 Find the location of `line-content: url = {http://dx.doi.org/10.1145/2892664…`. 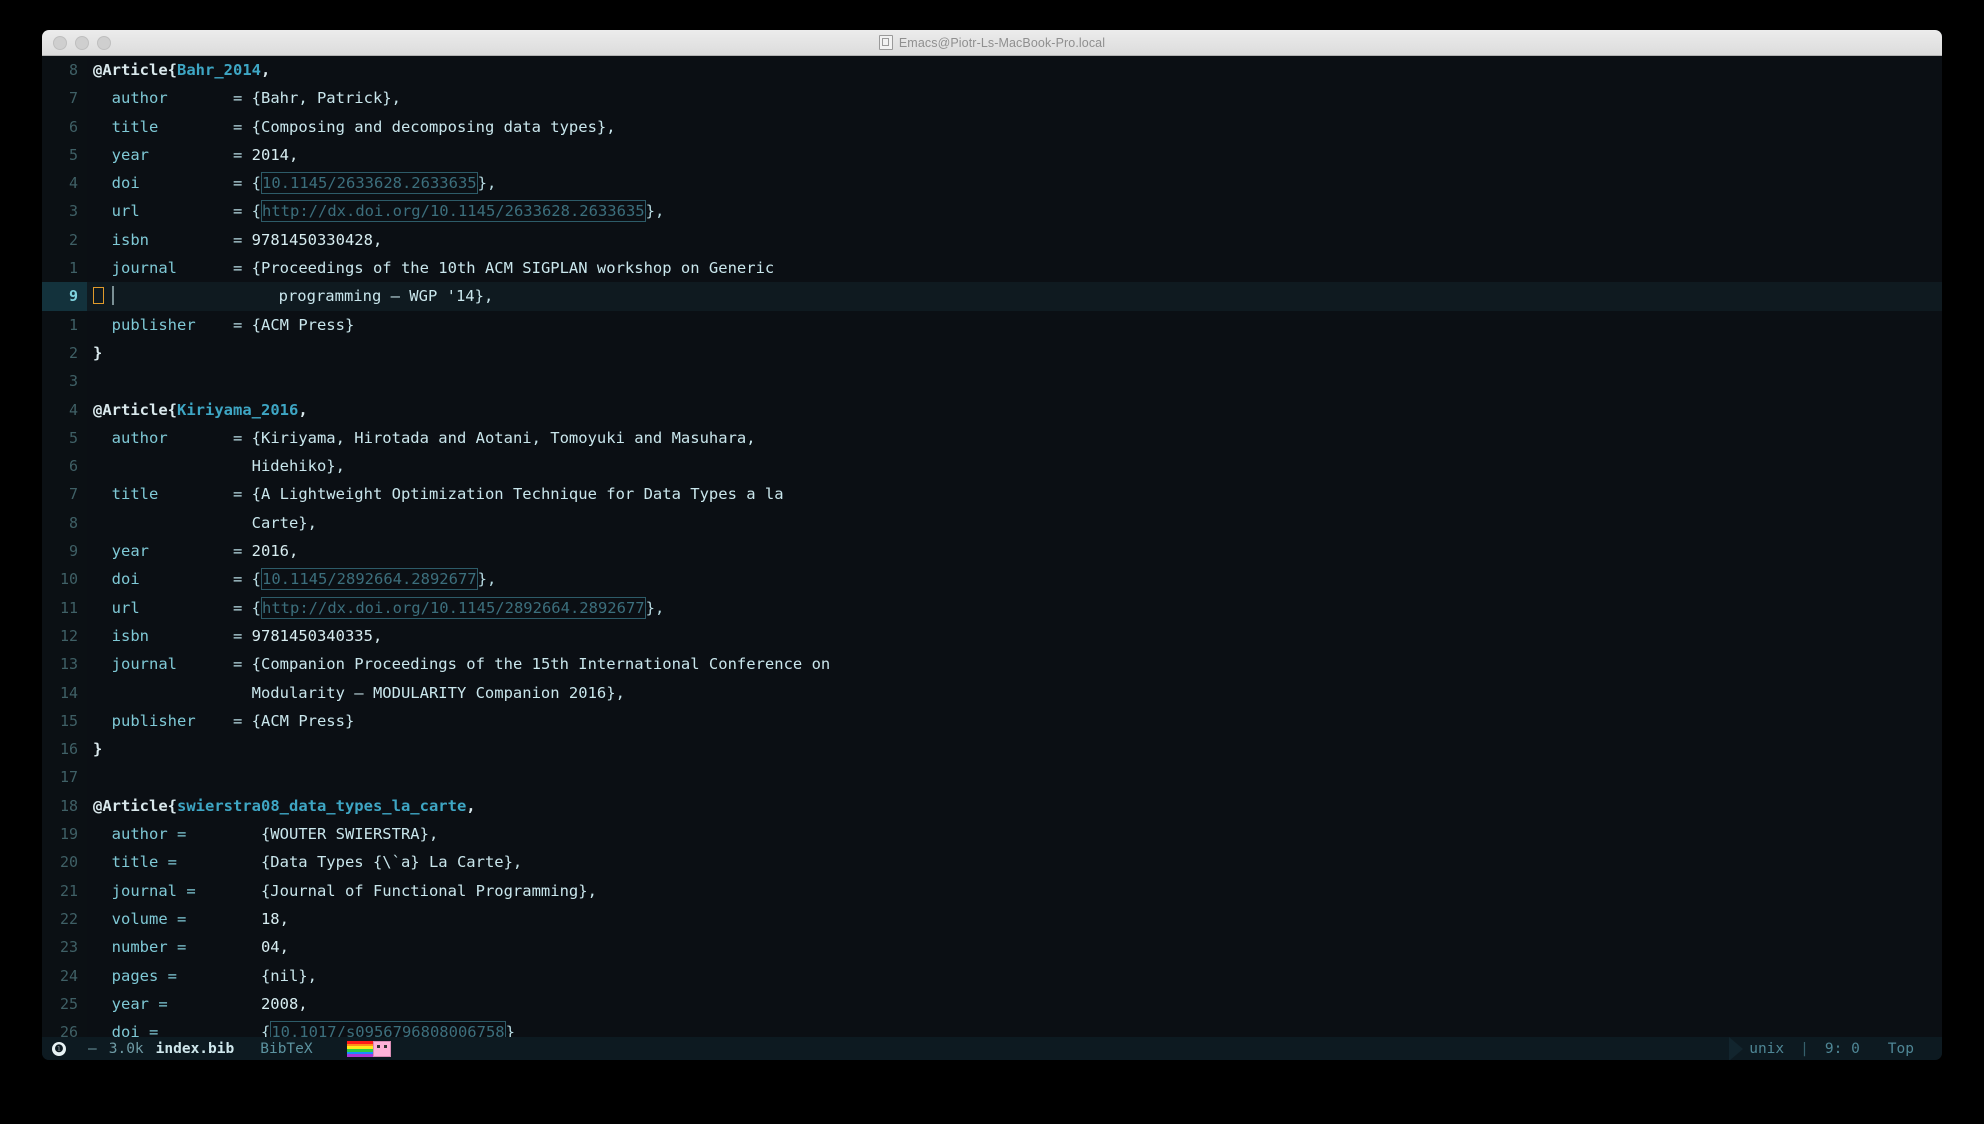

line-content: url = {http://dx.doi.org/10.1145/2892664… is located at coordinates (1014, 608).